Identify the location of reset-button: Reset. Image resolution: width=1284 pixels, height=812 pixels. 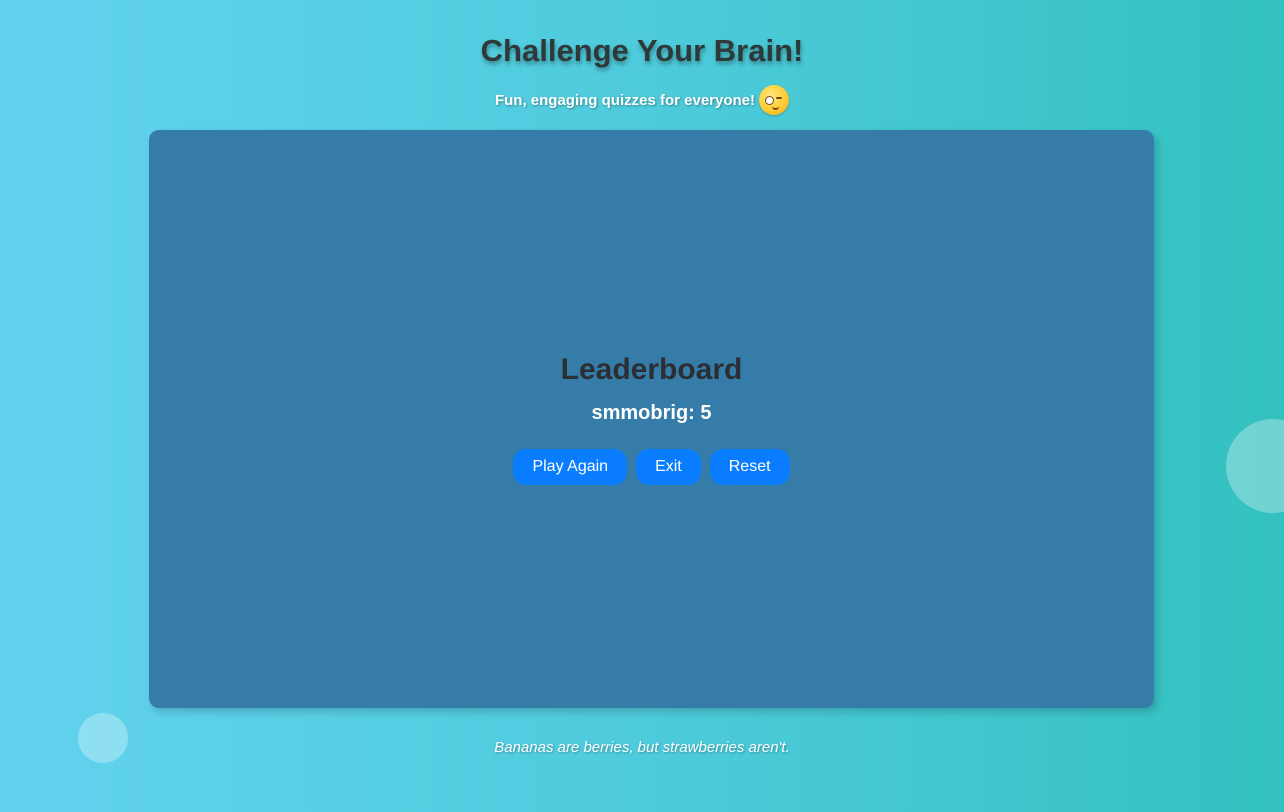
(749, 467).